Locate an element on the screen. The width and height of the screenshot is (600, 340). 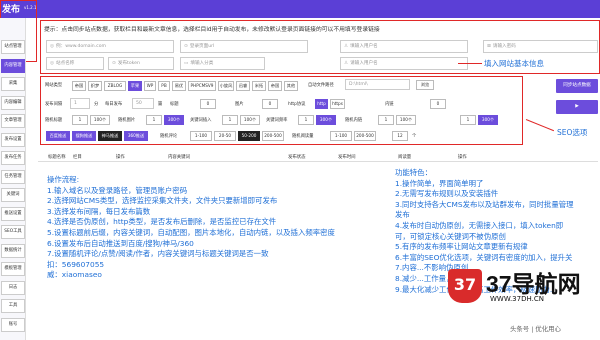
kw-freq-label: 关键词频率 is located at coordinates (277, 120).